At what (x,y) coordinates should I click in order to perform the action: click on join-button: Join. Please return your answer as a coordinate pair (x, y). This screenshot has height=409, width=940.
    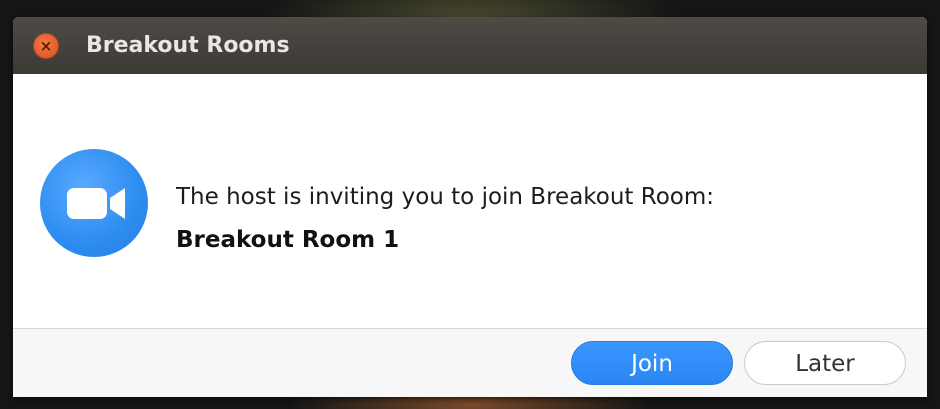
    Looking at the image, I should click on (652, 363).